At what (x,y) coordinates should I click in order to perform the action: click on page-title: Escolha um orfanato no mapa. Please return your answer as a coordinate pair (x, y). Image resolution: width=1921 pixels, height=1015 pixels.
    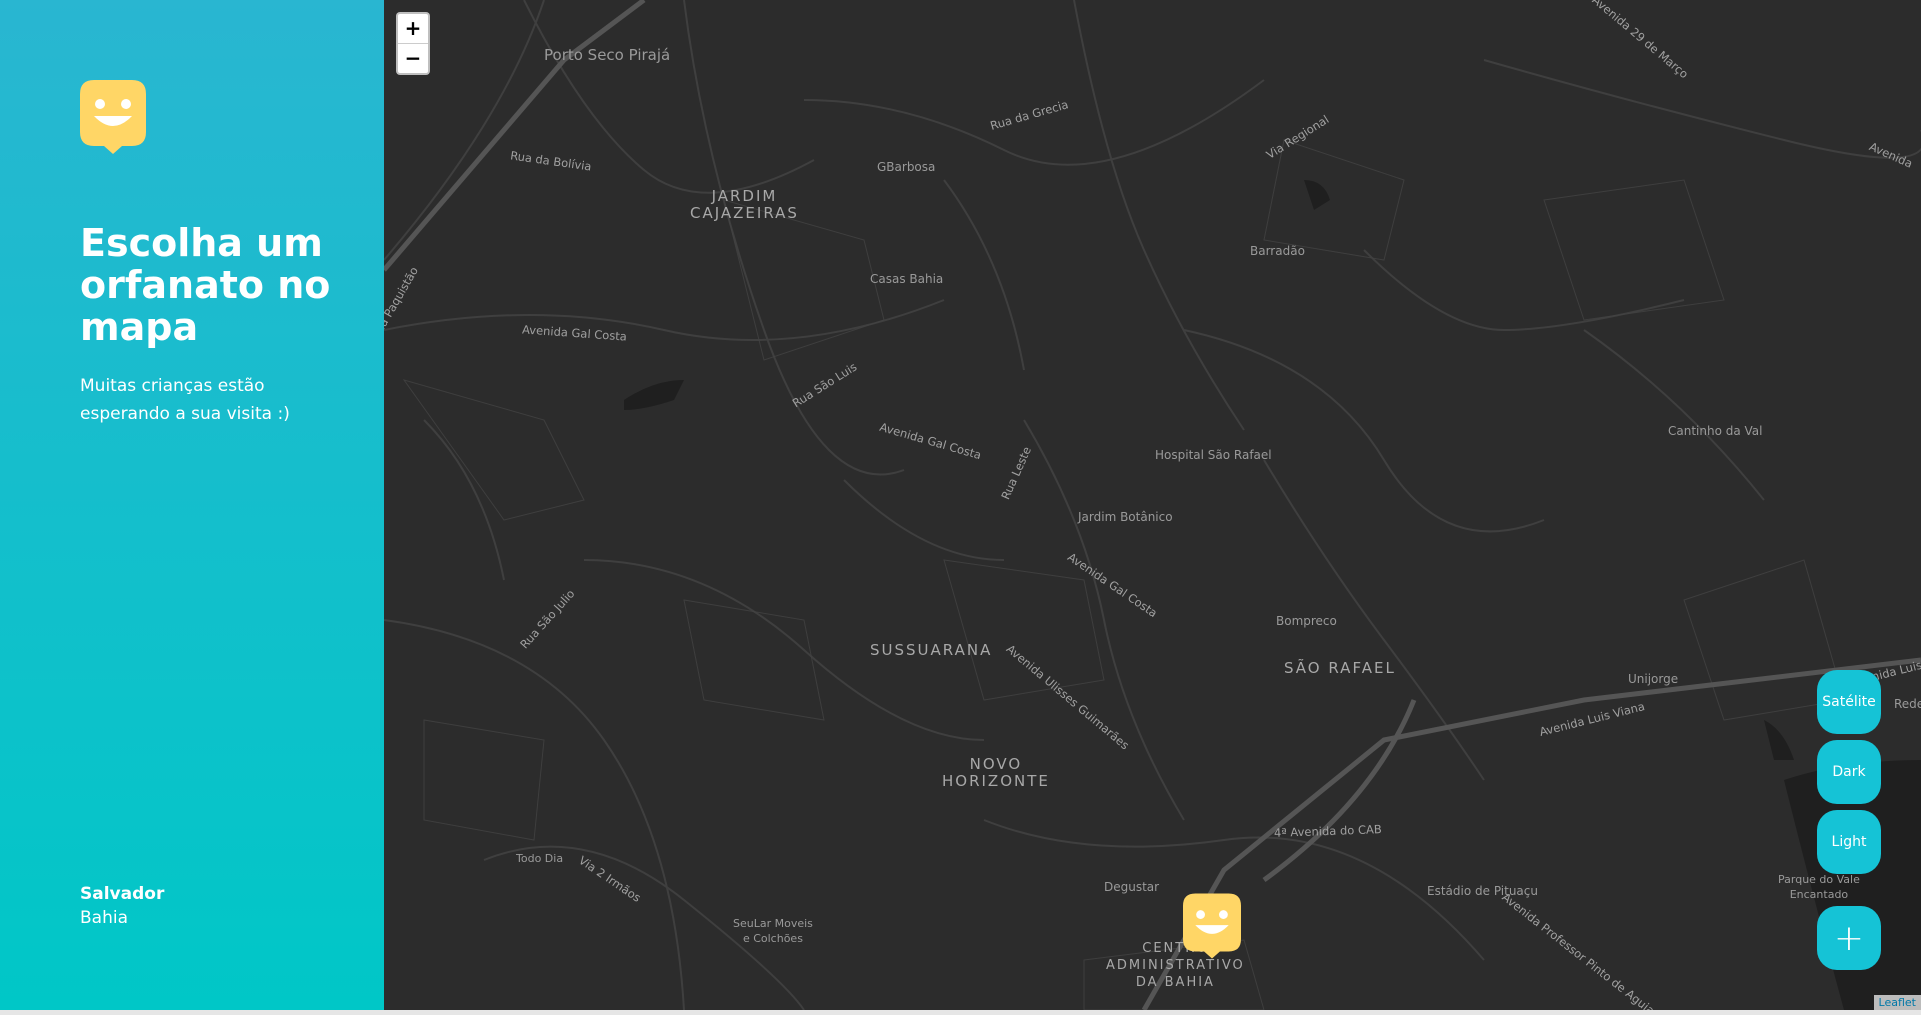
    Looking at the image, I should click on (205, 285).